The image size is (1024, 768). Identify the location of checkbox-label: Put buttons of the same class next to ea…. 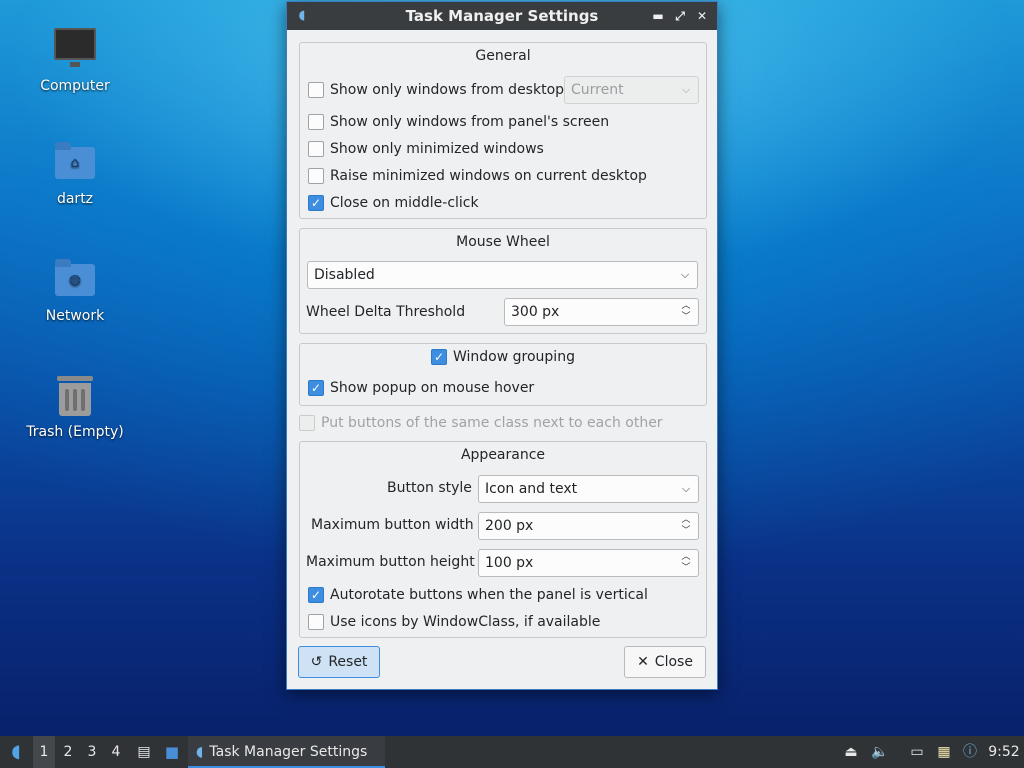
(492, 423).